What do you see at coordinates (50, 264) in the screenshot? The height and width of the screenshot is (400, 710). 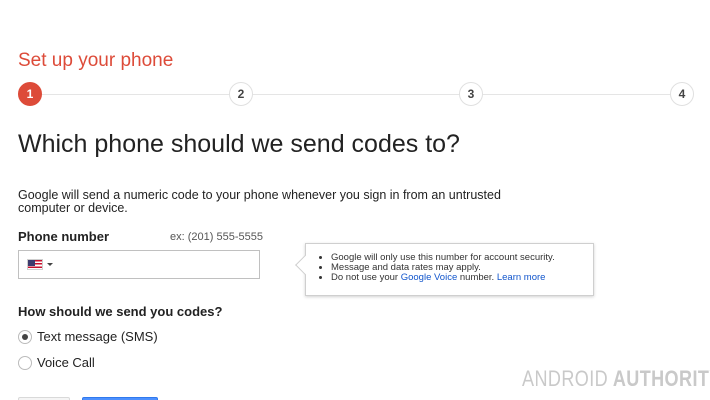 I see `chevron-down-icon` at bounding box center [50, 264].